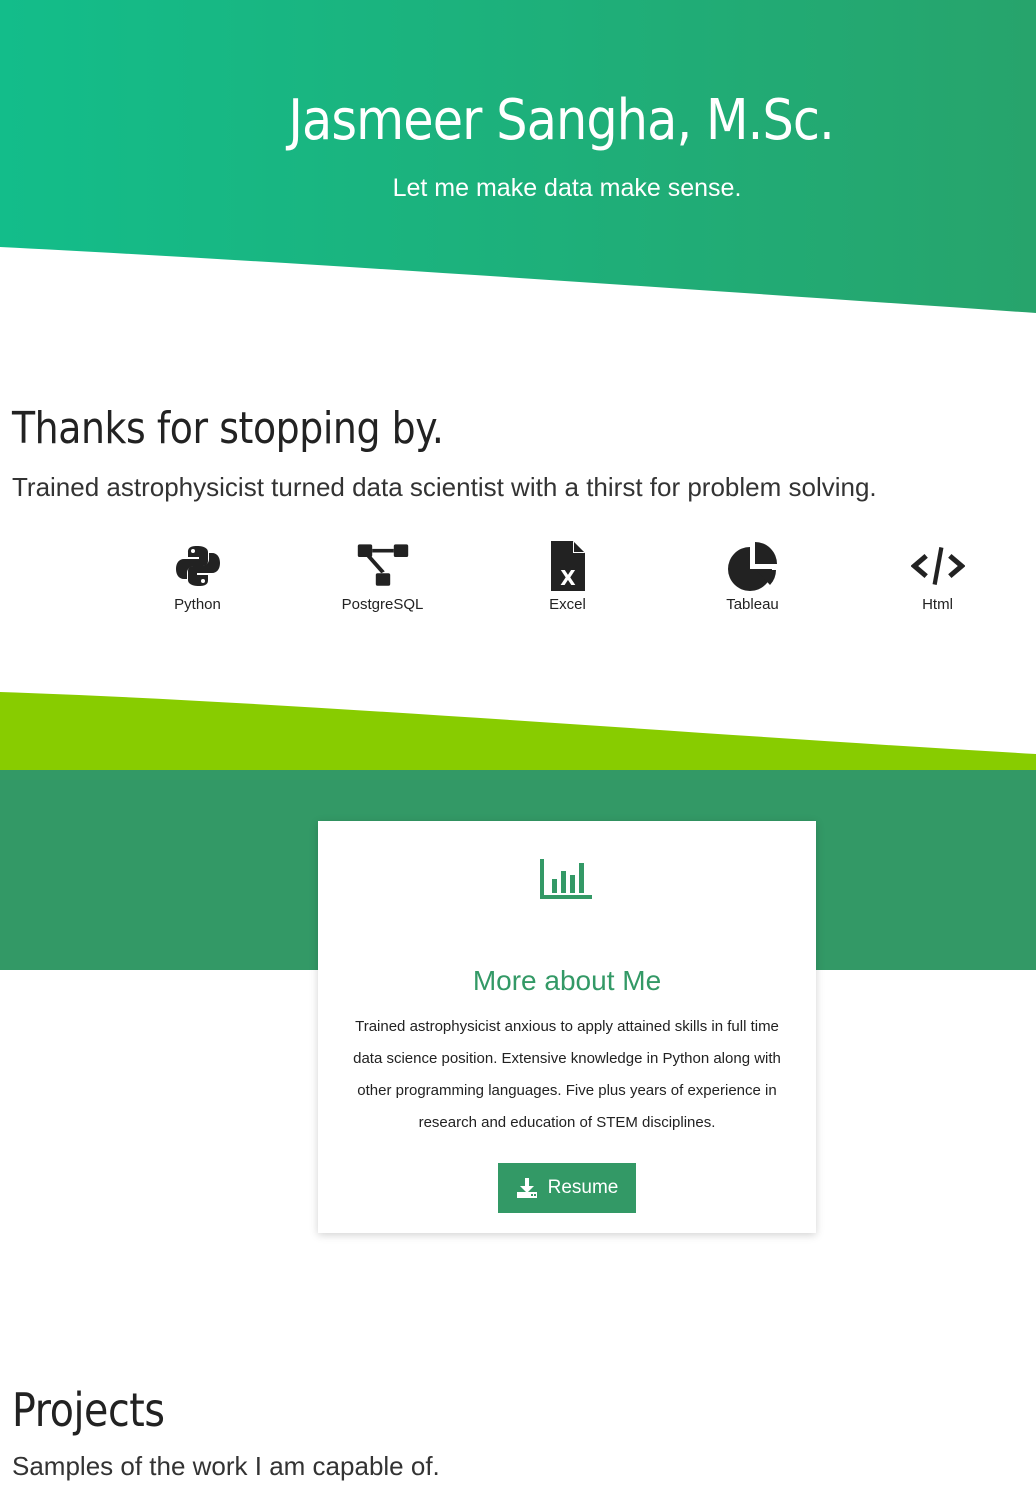 The height and width of the screenshot is (1500, 1036). What do you see at coordinates (752, 604) in the screenshot?
I see `skill-label: Tableau` at bounding box center [752, 604].